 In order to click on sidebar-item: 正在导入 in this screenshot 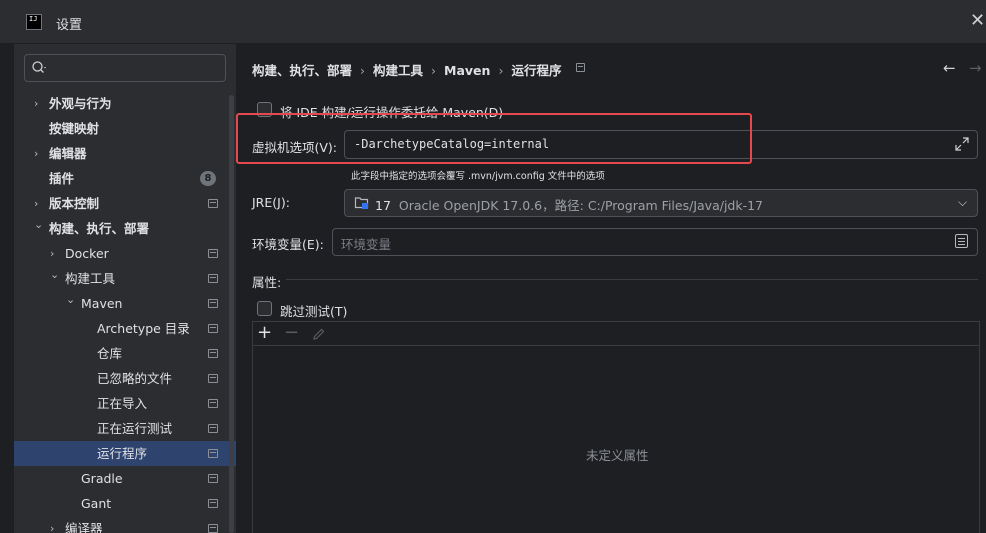, I will do `click(125, 403)`.